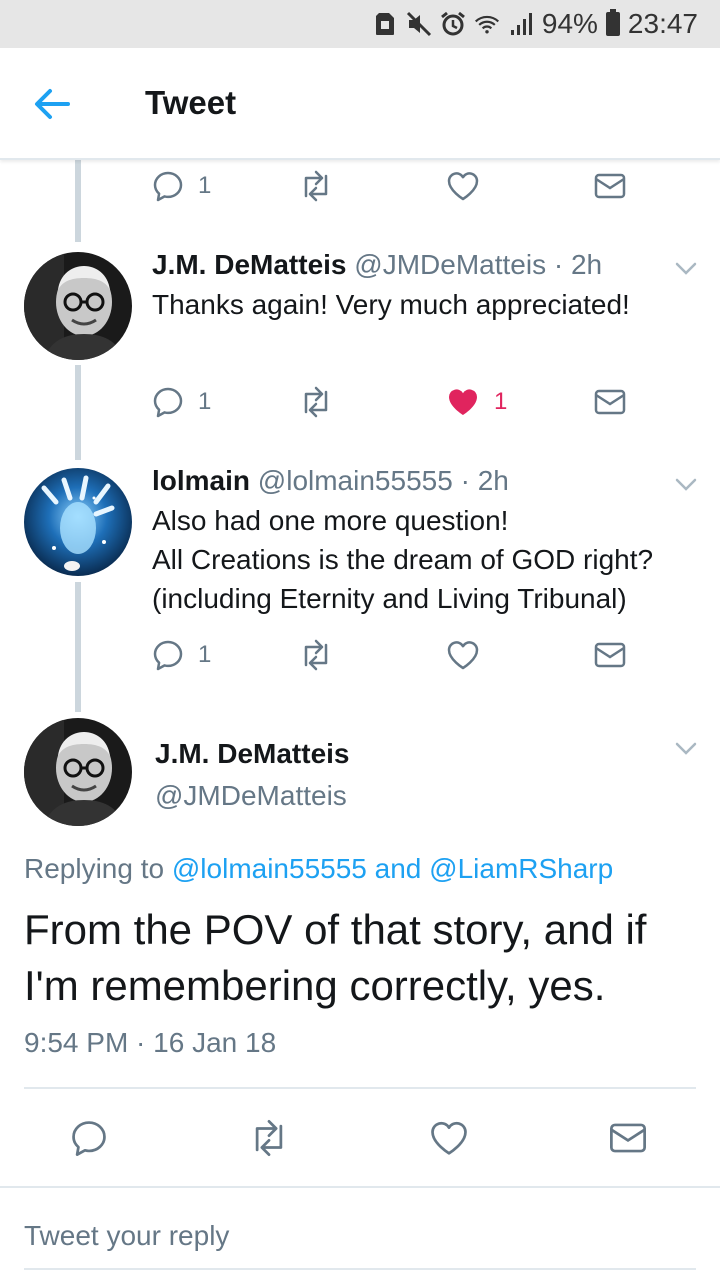 The width and height of the screenshot is (720, 1280). Describe the element at coordinates (150, 1042) in the screenshot. I see `tweet-timestamp: 9:54 PM · 16 Jan 18` at that location.